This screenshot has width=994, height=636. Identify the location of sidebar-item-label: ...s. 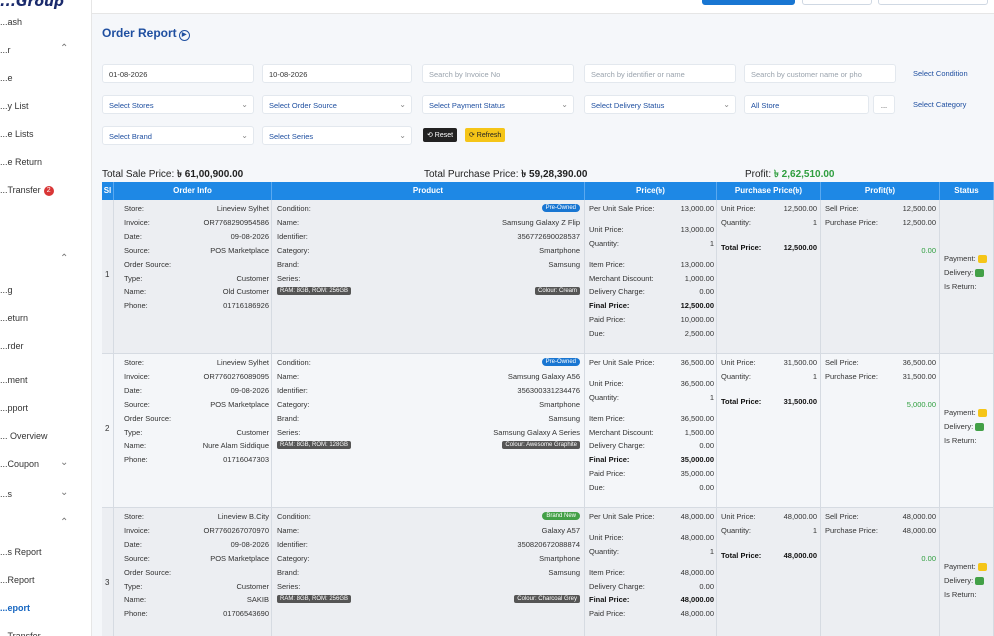
(6, 494).